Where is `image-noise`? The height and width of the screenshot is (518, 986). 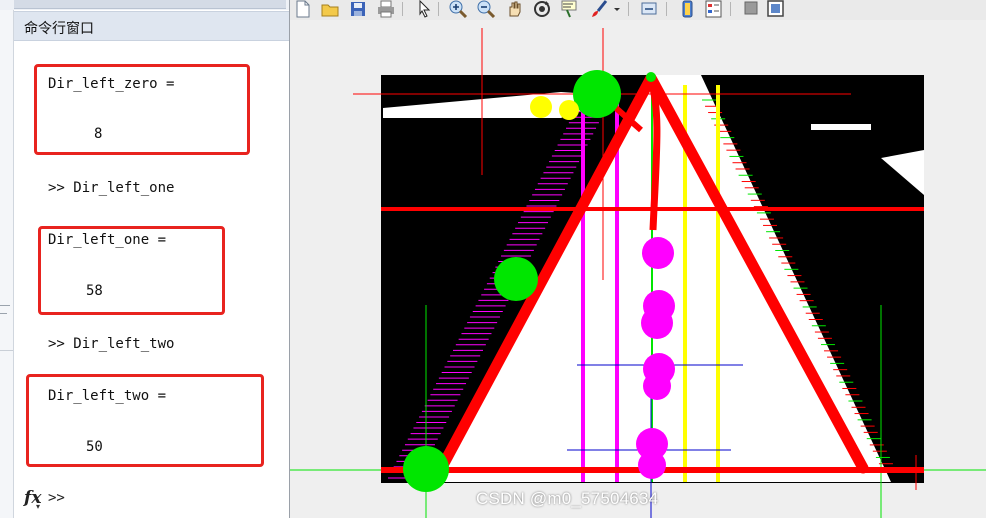 image-noise is located at coordinates (841, 127).